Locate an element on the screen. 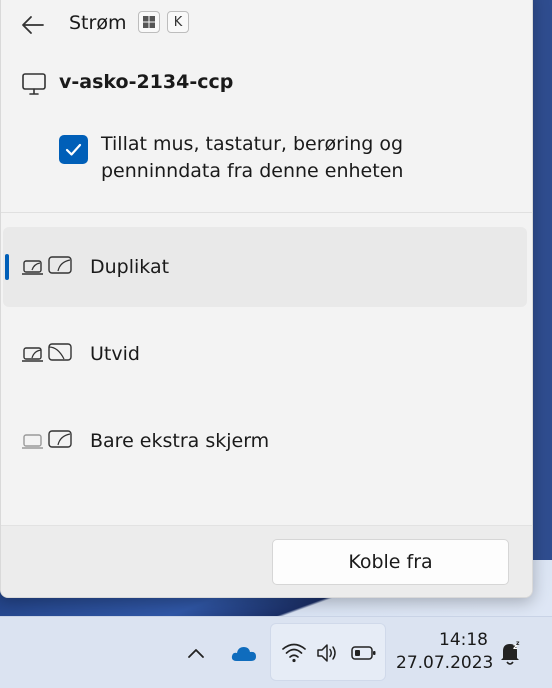 The width and height of the screenshot is (552, 688). onedrive-cloud-icon is located at coordinates (244, 654).